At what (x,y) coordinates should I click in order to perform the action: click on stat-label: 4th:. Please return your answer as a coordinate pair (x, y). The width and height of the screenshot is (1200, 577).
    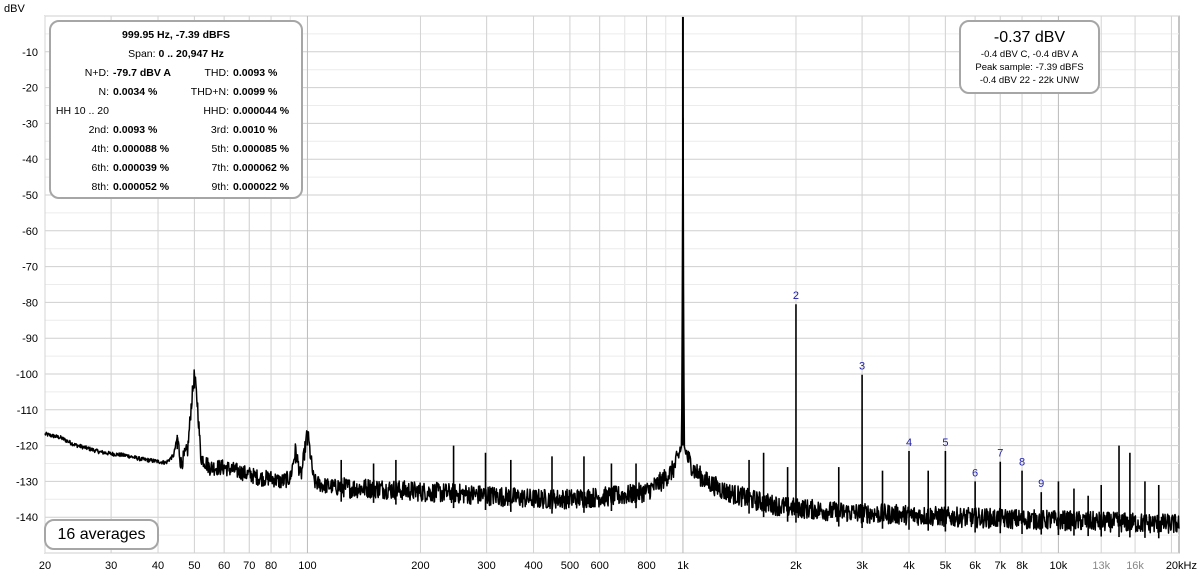
    Looking at the image, I should click on (100, 149).